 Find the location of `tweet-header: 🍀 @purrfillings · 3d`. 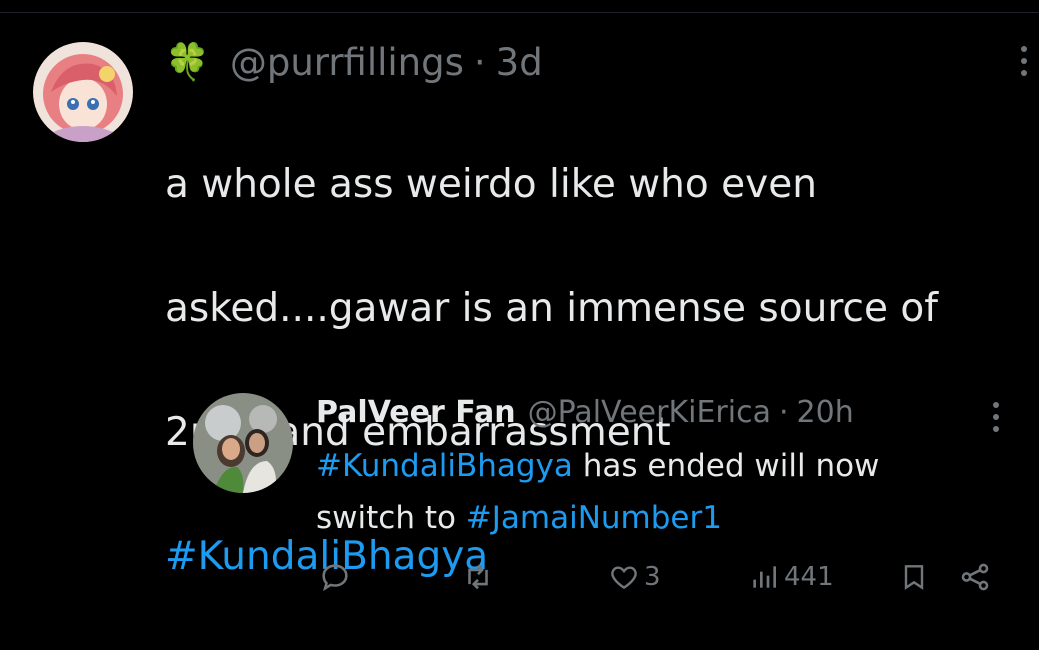

tweet-header: 🍀 @purrfillings · 3d is located at coordinates (354, 62).